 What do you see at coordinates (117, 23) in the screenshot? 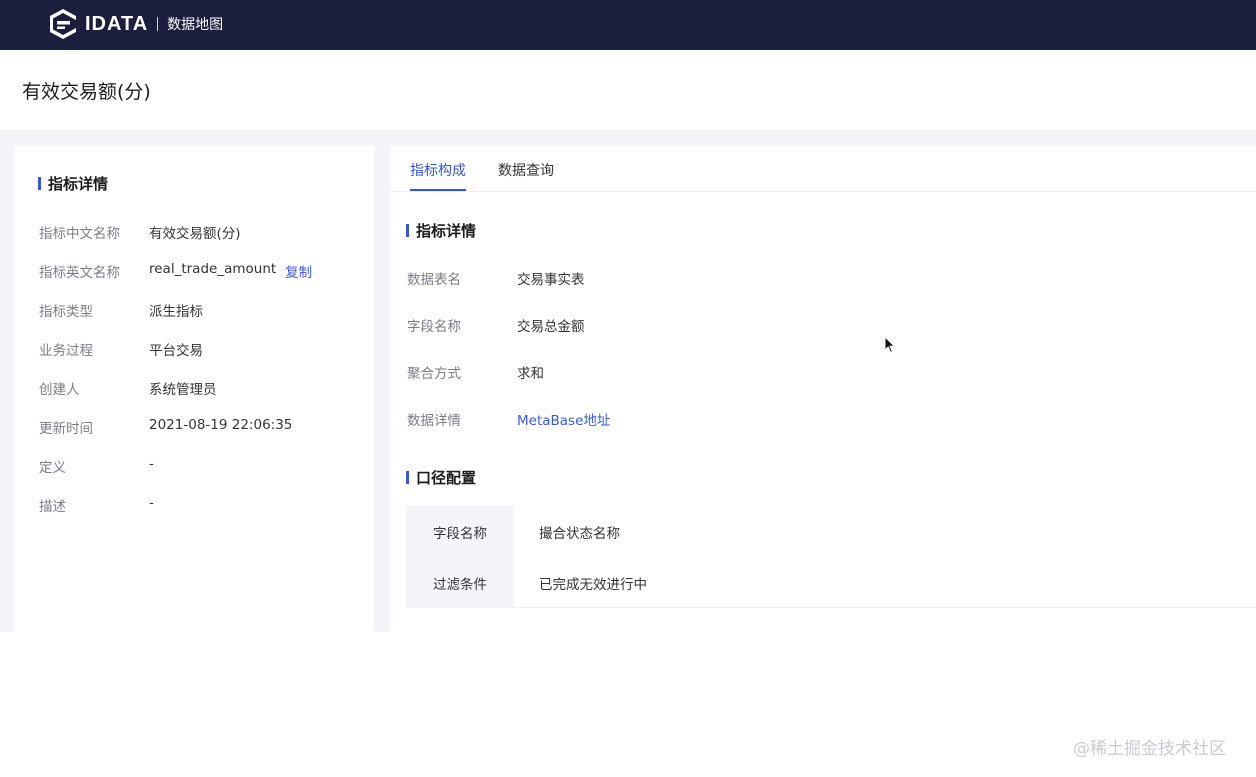
I see `logo-text: IDATA` at bounding box center [117, 23].